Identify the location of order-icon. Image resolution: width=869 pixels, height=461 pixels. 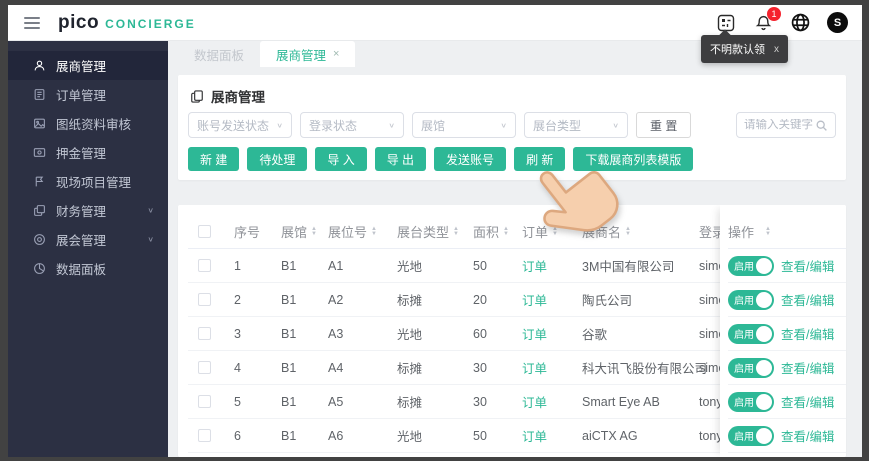
(39, 95).